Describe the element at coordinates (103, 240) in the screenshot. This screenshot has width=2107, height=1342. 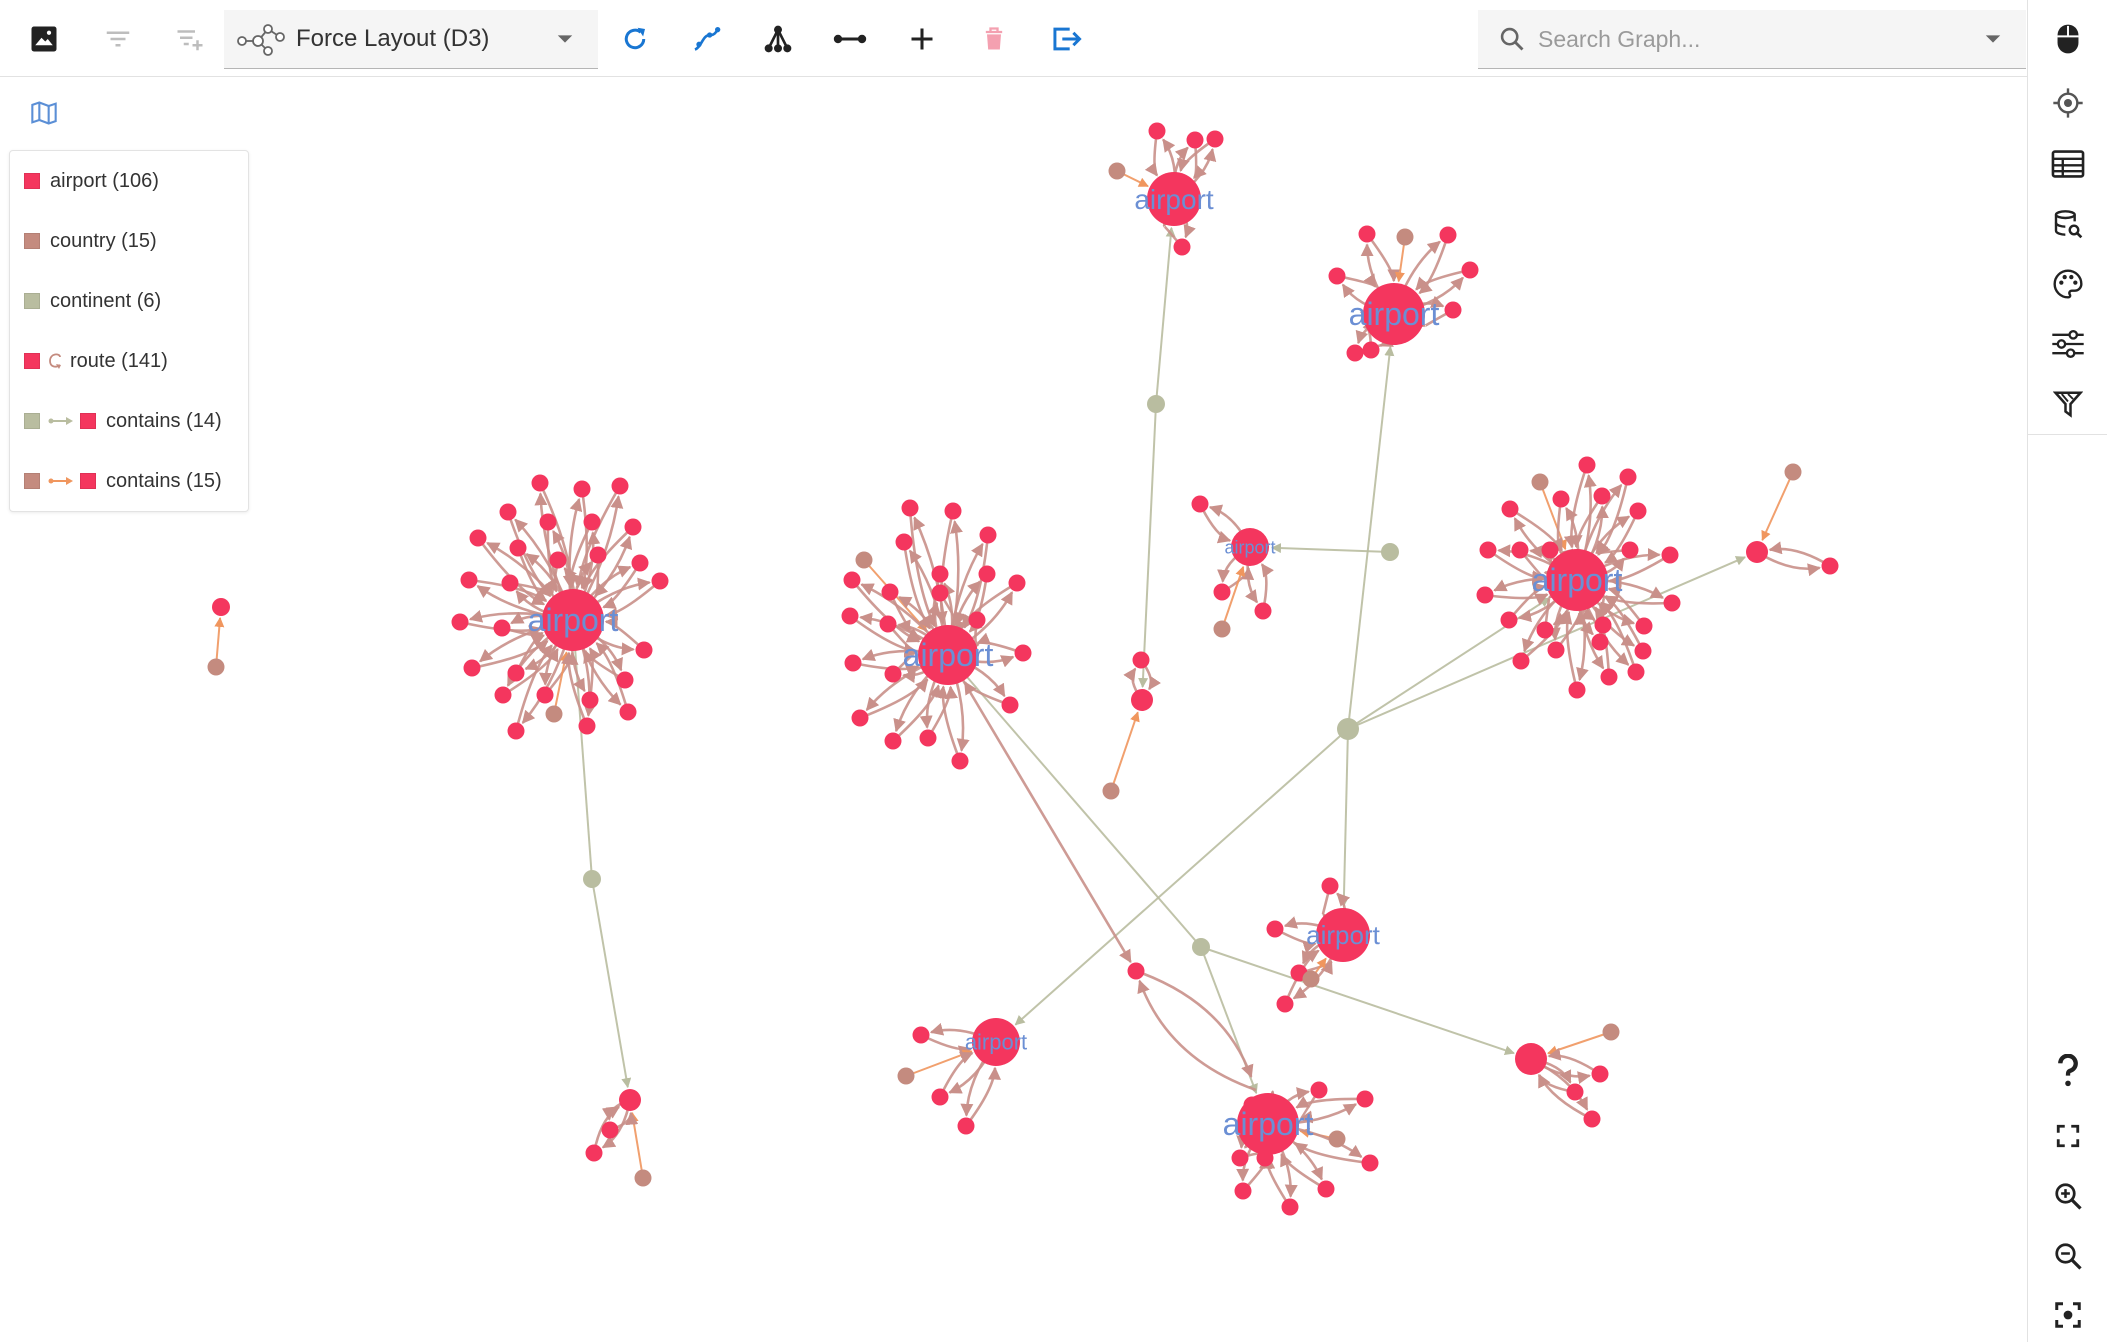
I see `legend-item-label: country (15)` at that location.